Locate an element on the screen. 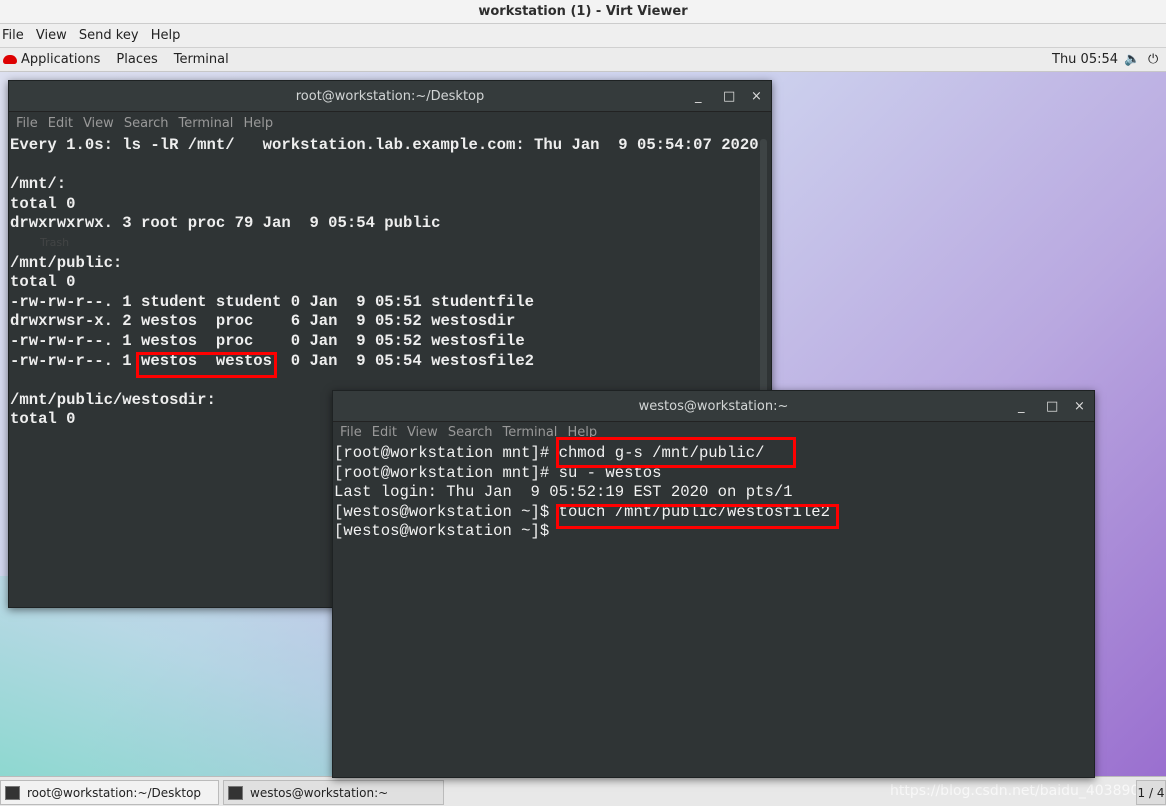 This screenshot has height=806, width=1166. terminal-title: westos@workstation:~ is located at coordinates (713, 406).